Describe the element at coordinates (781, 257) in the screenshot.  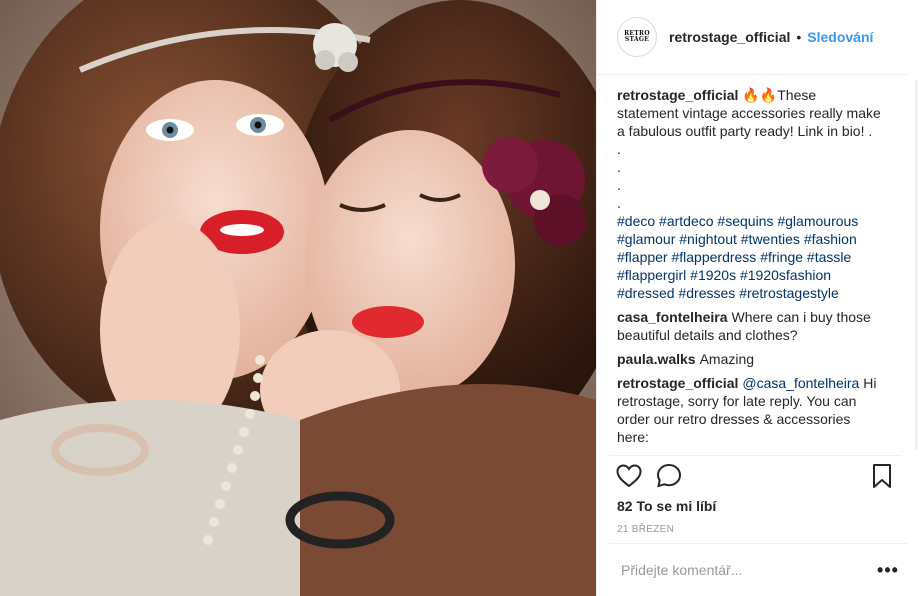
I see `hashtag-link: #fringe` at that location.